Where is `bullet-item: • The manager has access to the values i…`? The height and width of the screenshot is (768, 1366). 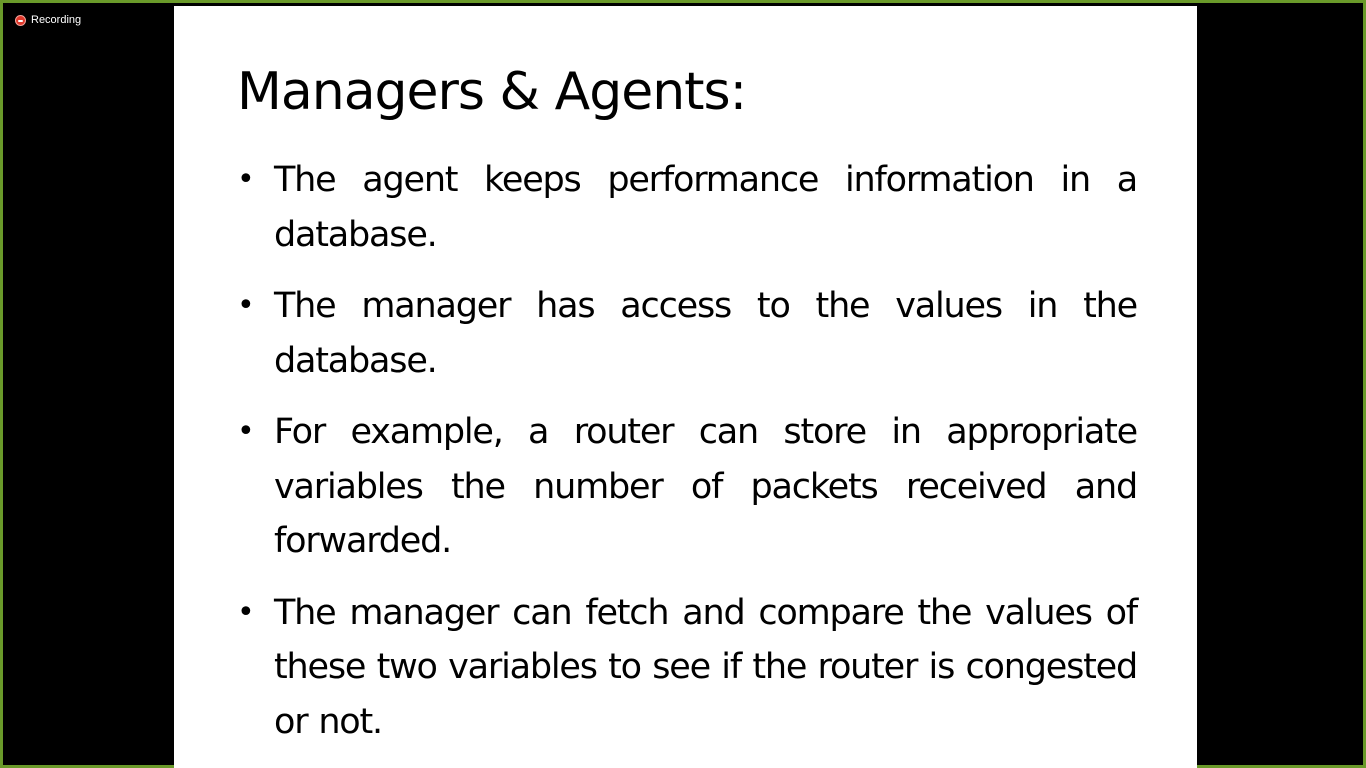
bullet-item: • The manager has access to the values i… is located at coordinates (687, 333).